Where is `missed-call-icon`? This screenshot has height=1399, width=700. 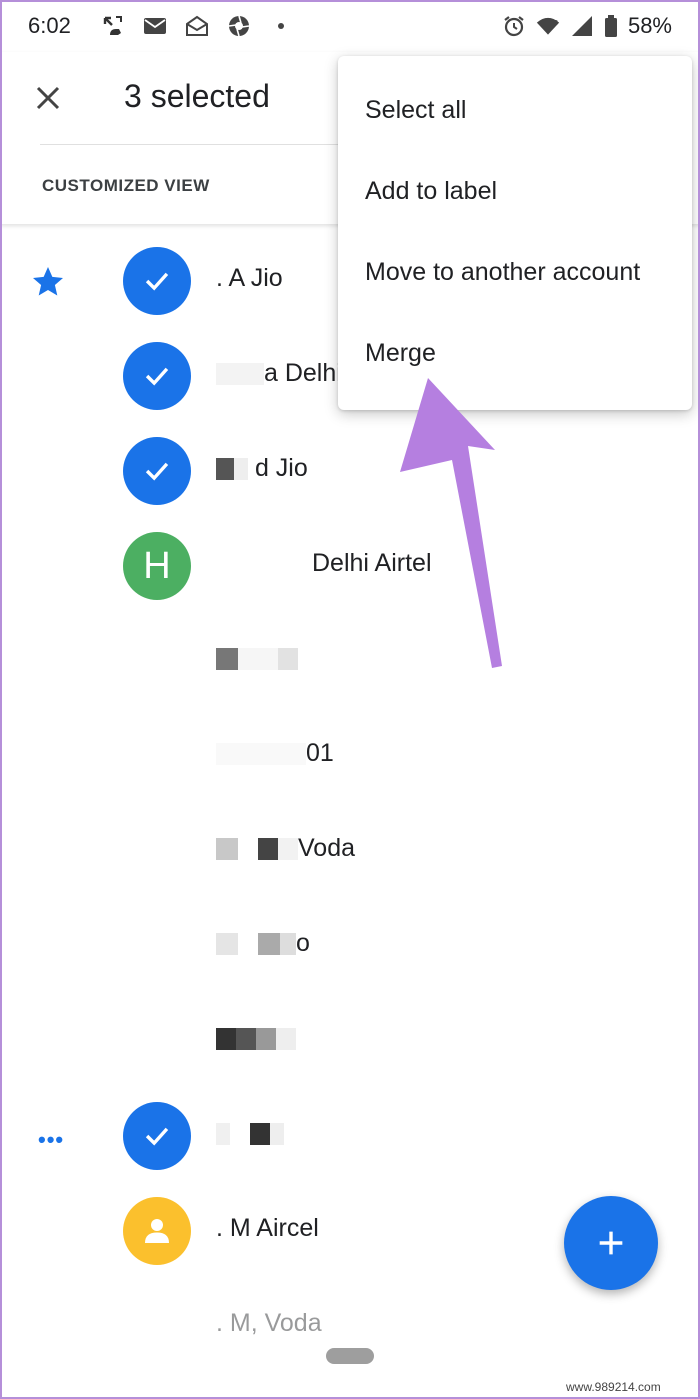 missed-call-icon is located at coordinates (113, 26).